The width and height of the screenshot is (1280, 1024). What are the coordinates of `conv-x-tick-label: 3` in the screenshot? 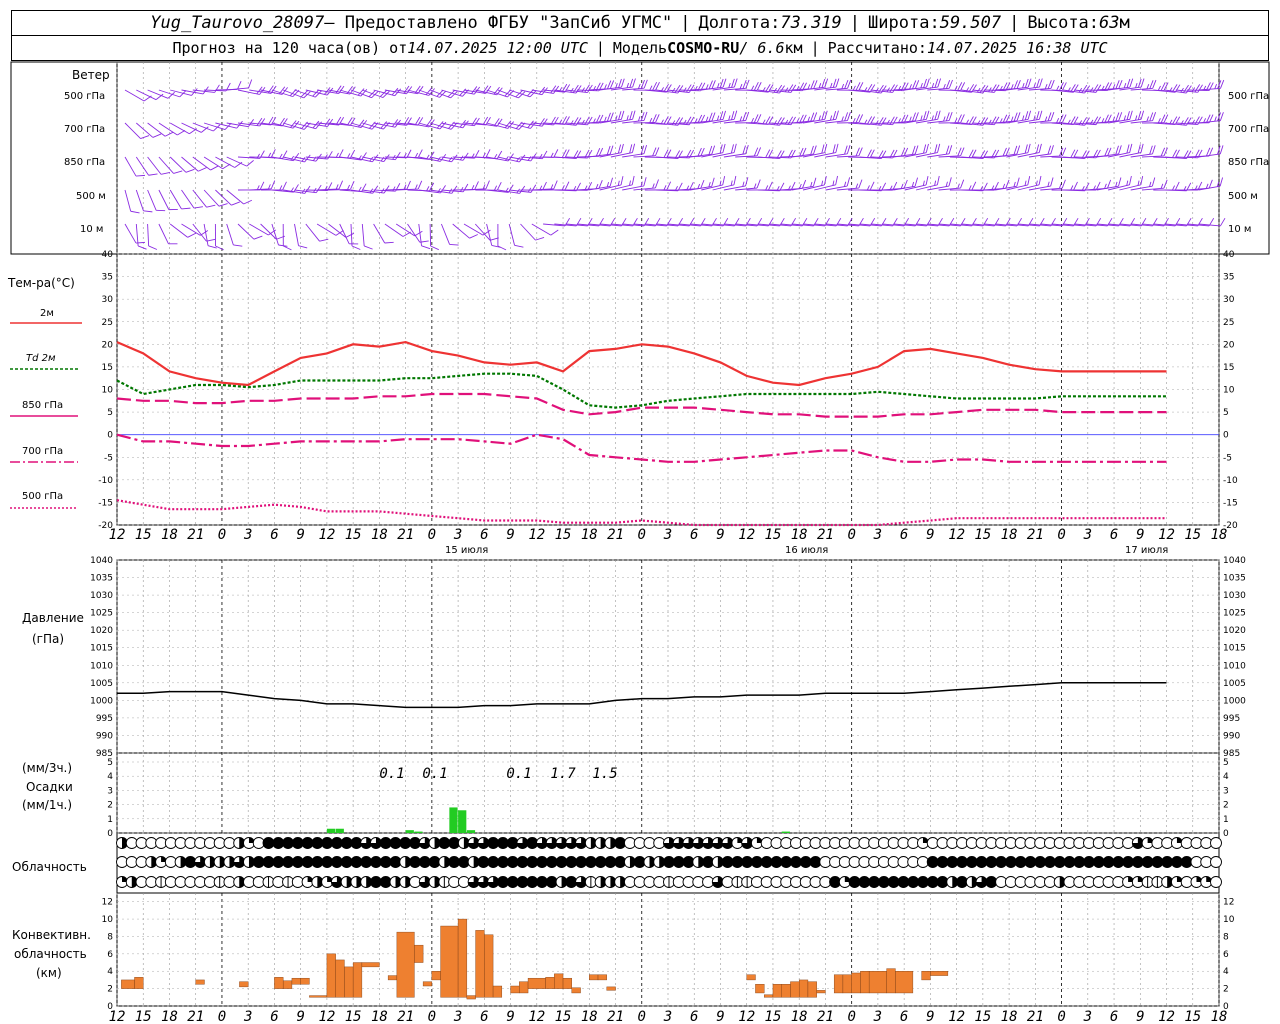 It's located at (1087, 1016).